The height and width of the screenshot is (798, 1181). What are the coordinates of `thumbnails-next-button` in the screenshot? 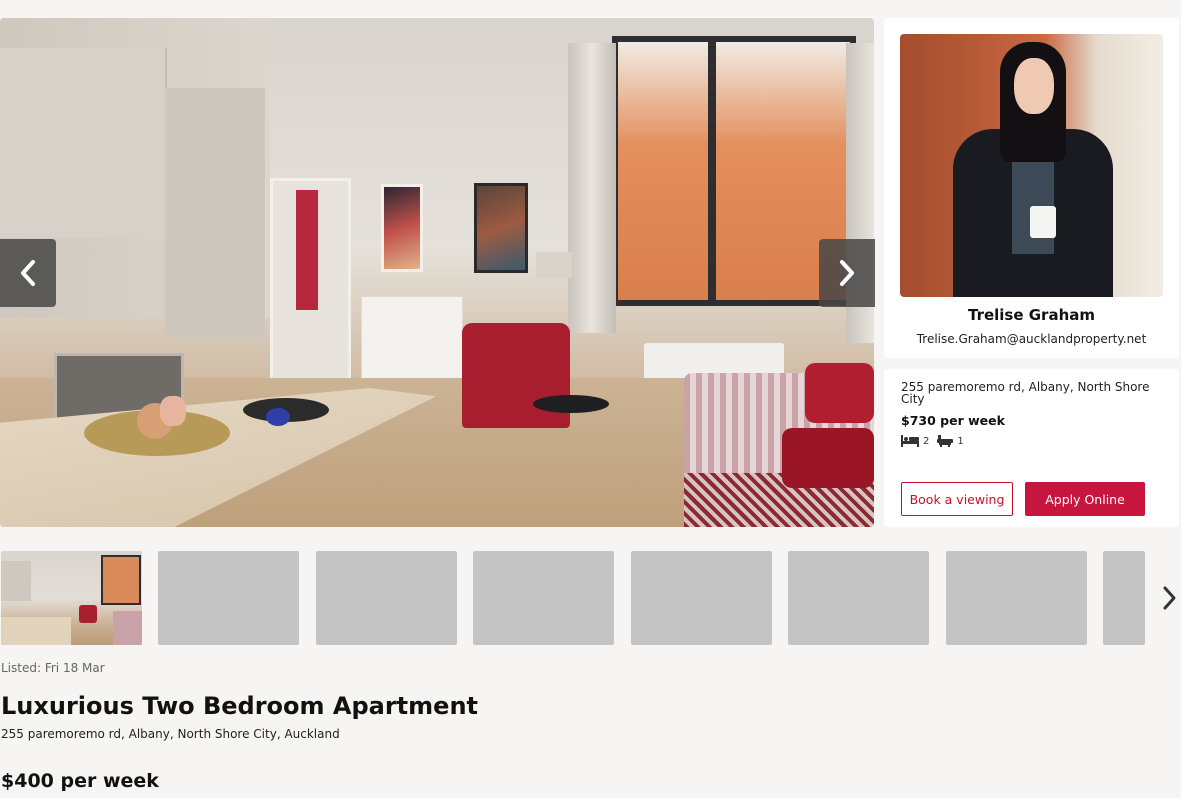 It's located at (1168, 598).